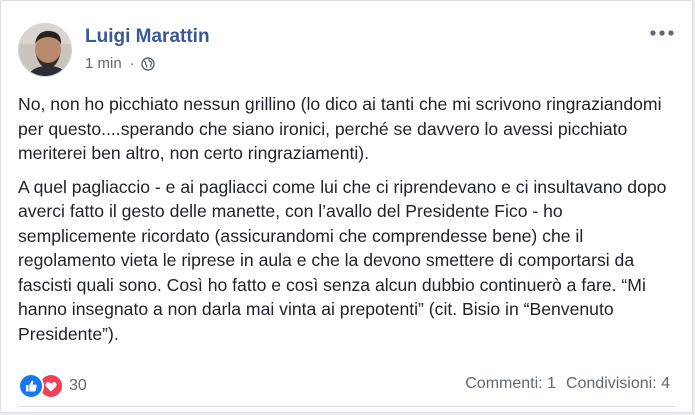 Image resolution: width=695 pixels, height=415 pixels. I want to click on author-name: Luigi Marattin, so click(147, 37).